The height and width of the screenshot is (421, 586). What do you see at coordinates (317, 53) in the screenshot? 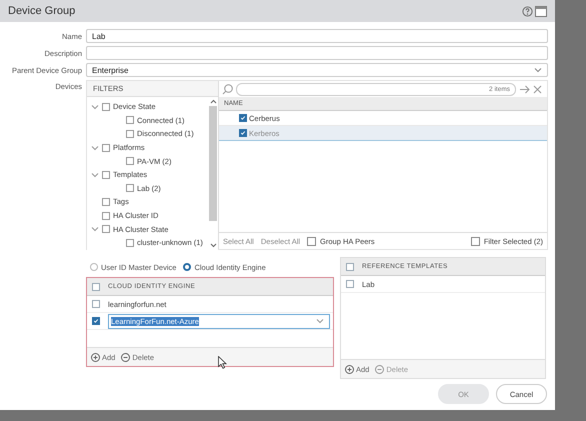
I see `text-field` at bounding box center [317, 53].